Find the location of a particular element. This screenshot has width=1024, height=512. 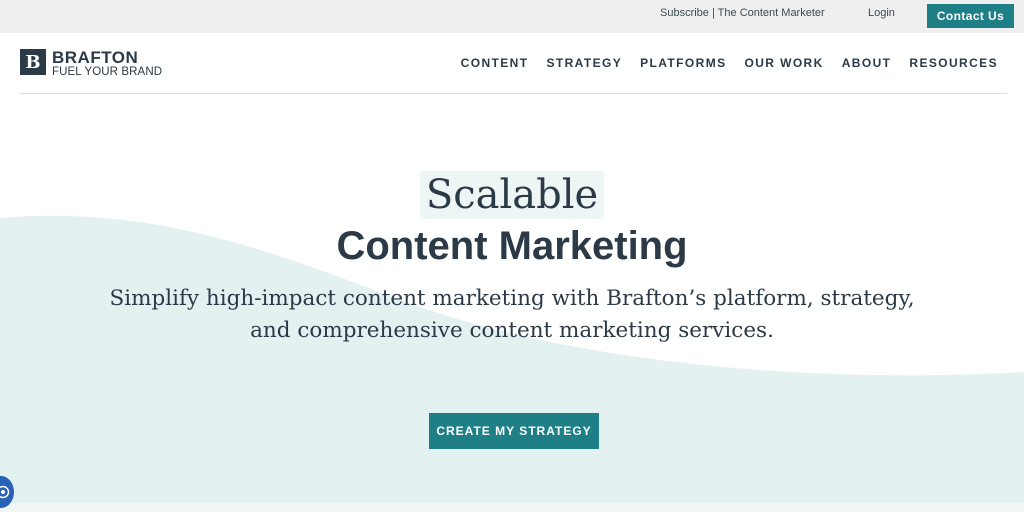

logo-mark: B is located at coordinates (33, 62).